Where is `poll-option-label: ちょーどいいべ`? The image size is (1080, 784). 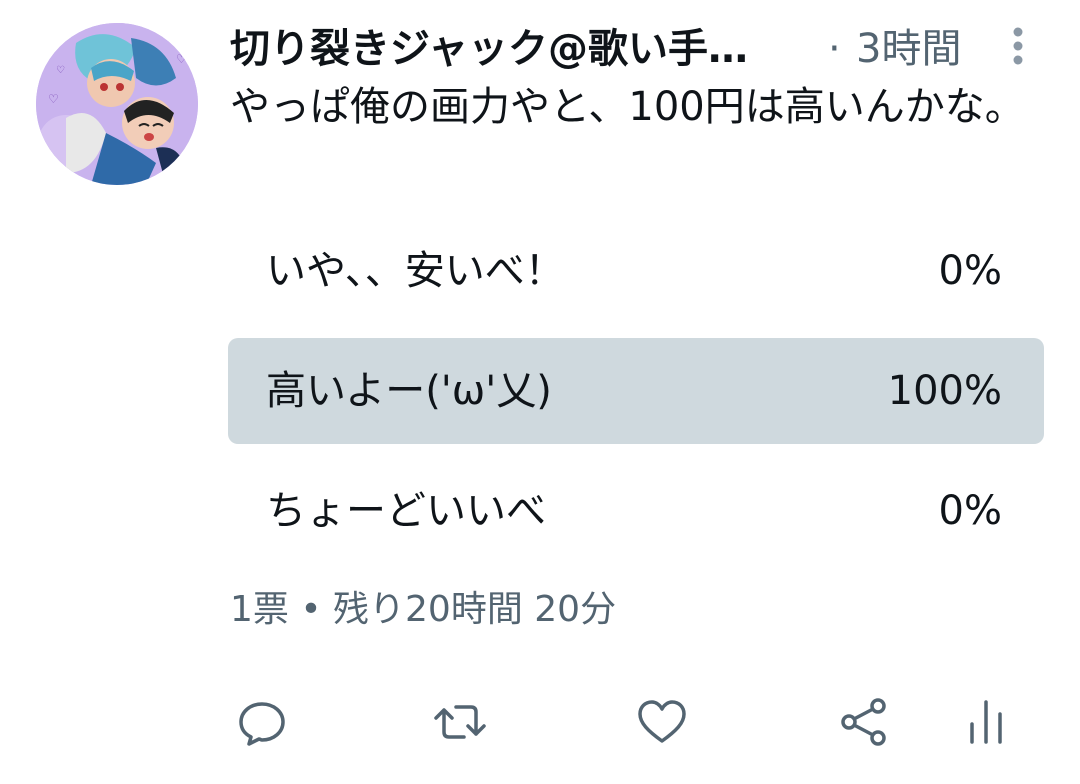 poll-option-label: ちょーどいいべ is located at coordinates (406, 511).